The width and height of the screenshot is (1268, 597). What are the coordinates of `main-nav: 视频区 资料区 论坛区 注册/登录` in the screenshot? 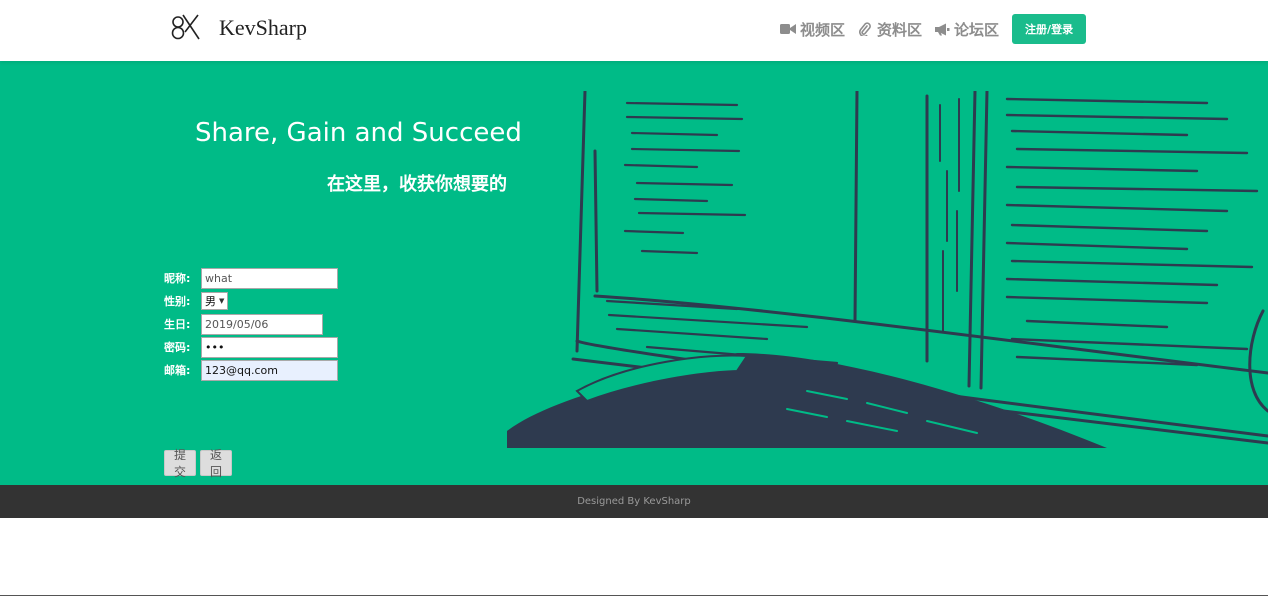 It's located at (933, 29).